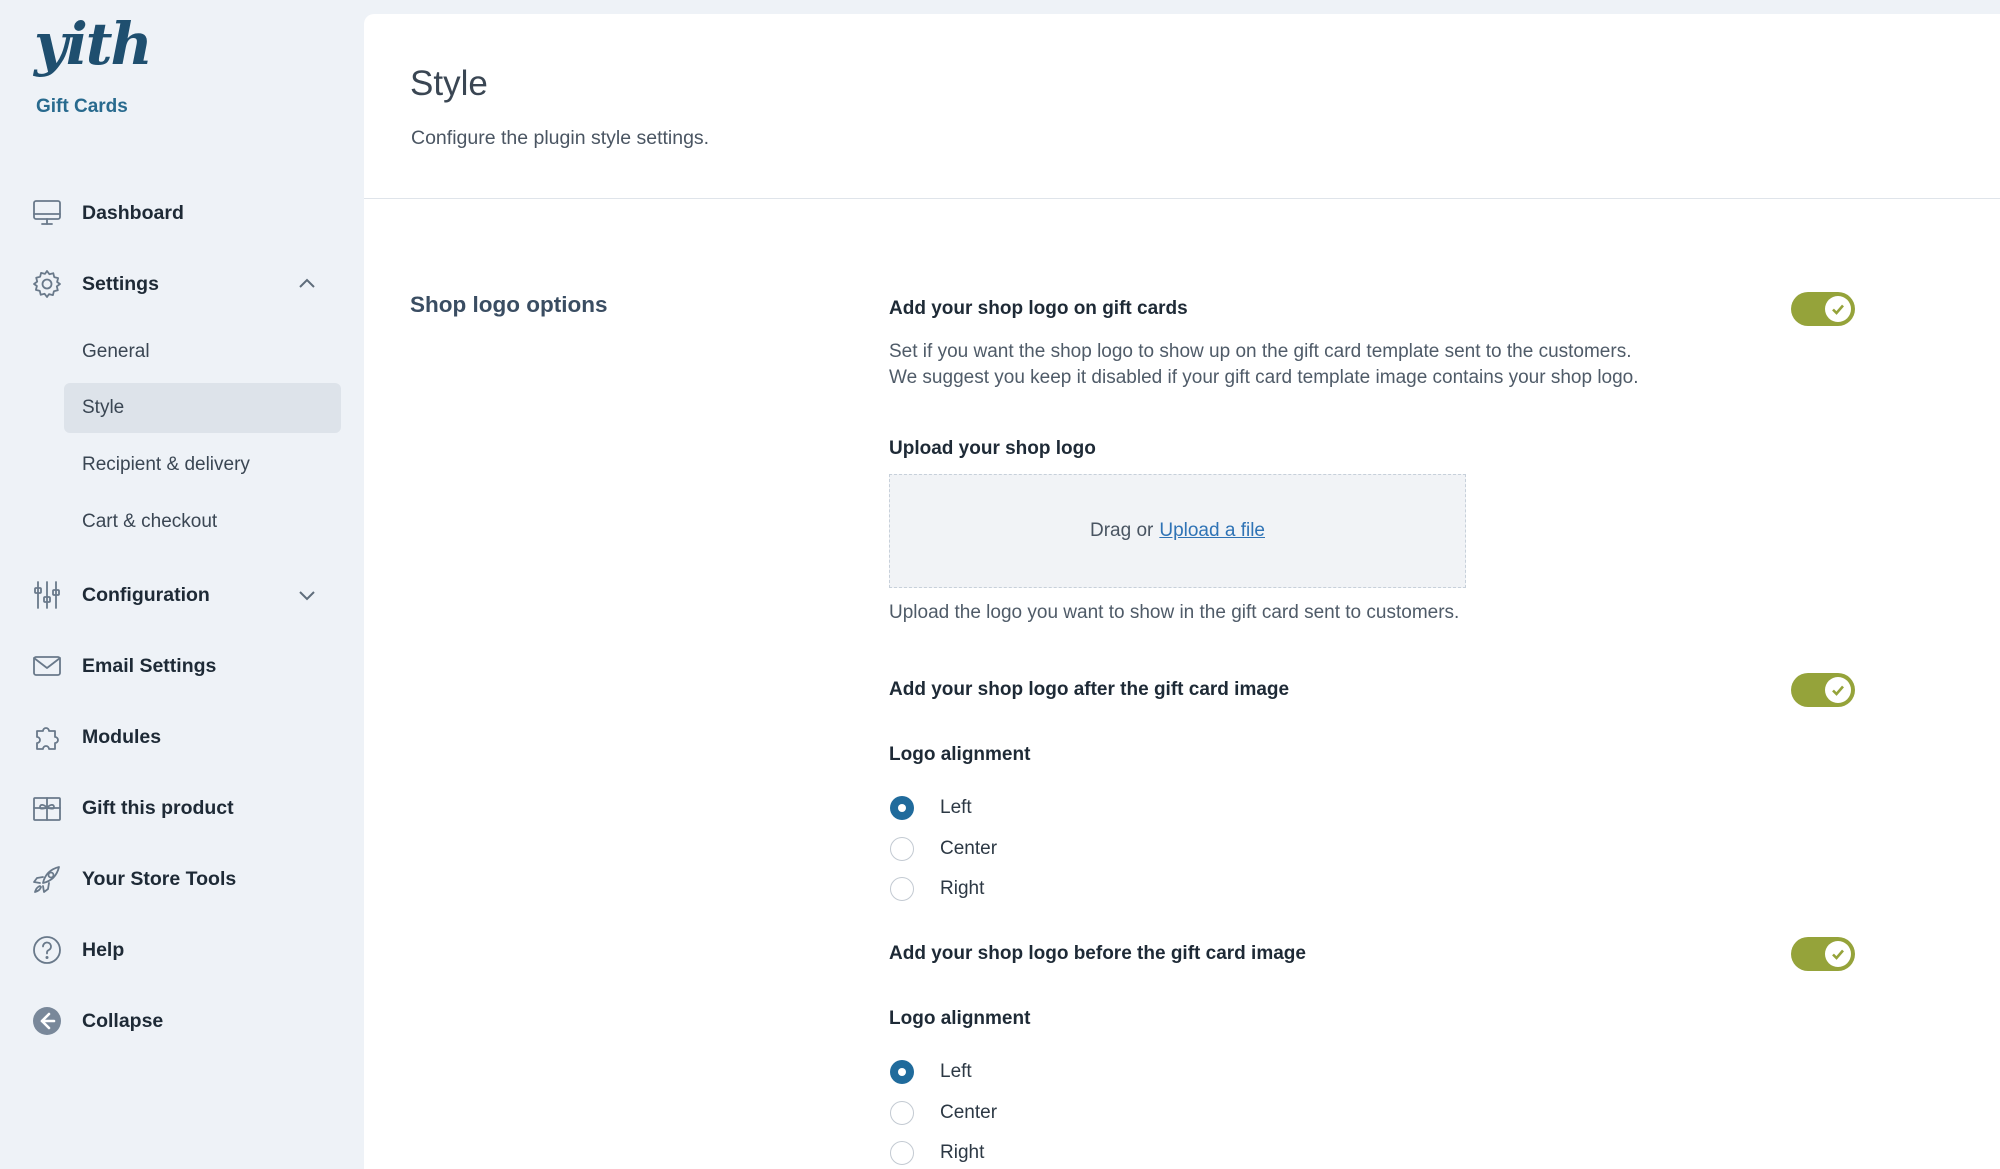  What do you see at coordinates (202, 352) in the screenshot?
I see `sidebar-subitem-general: General` at bounding box center [202, 352].